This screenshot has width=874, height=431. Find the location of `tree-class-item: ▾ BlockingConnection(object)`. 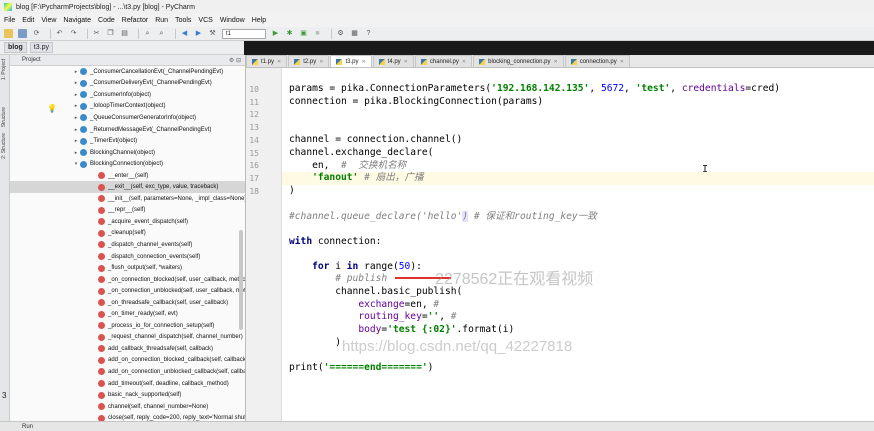

tree-class-item: ▾ BlockingConnection(object) is located at coordinates (127, 164).